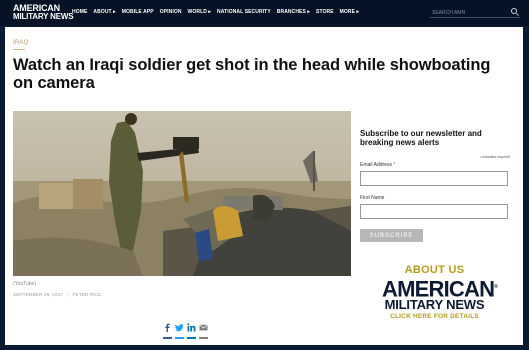 Image resolution: width=529 pixels, height=350 pixels. What do you see at coordinates (376, 165) in the screenshot?
I see `email-label-text: Email Address` at bounding box center [376, 165].